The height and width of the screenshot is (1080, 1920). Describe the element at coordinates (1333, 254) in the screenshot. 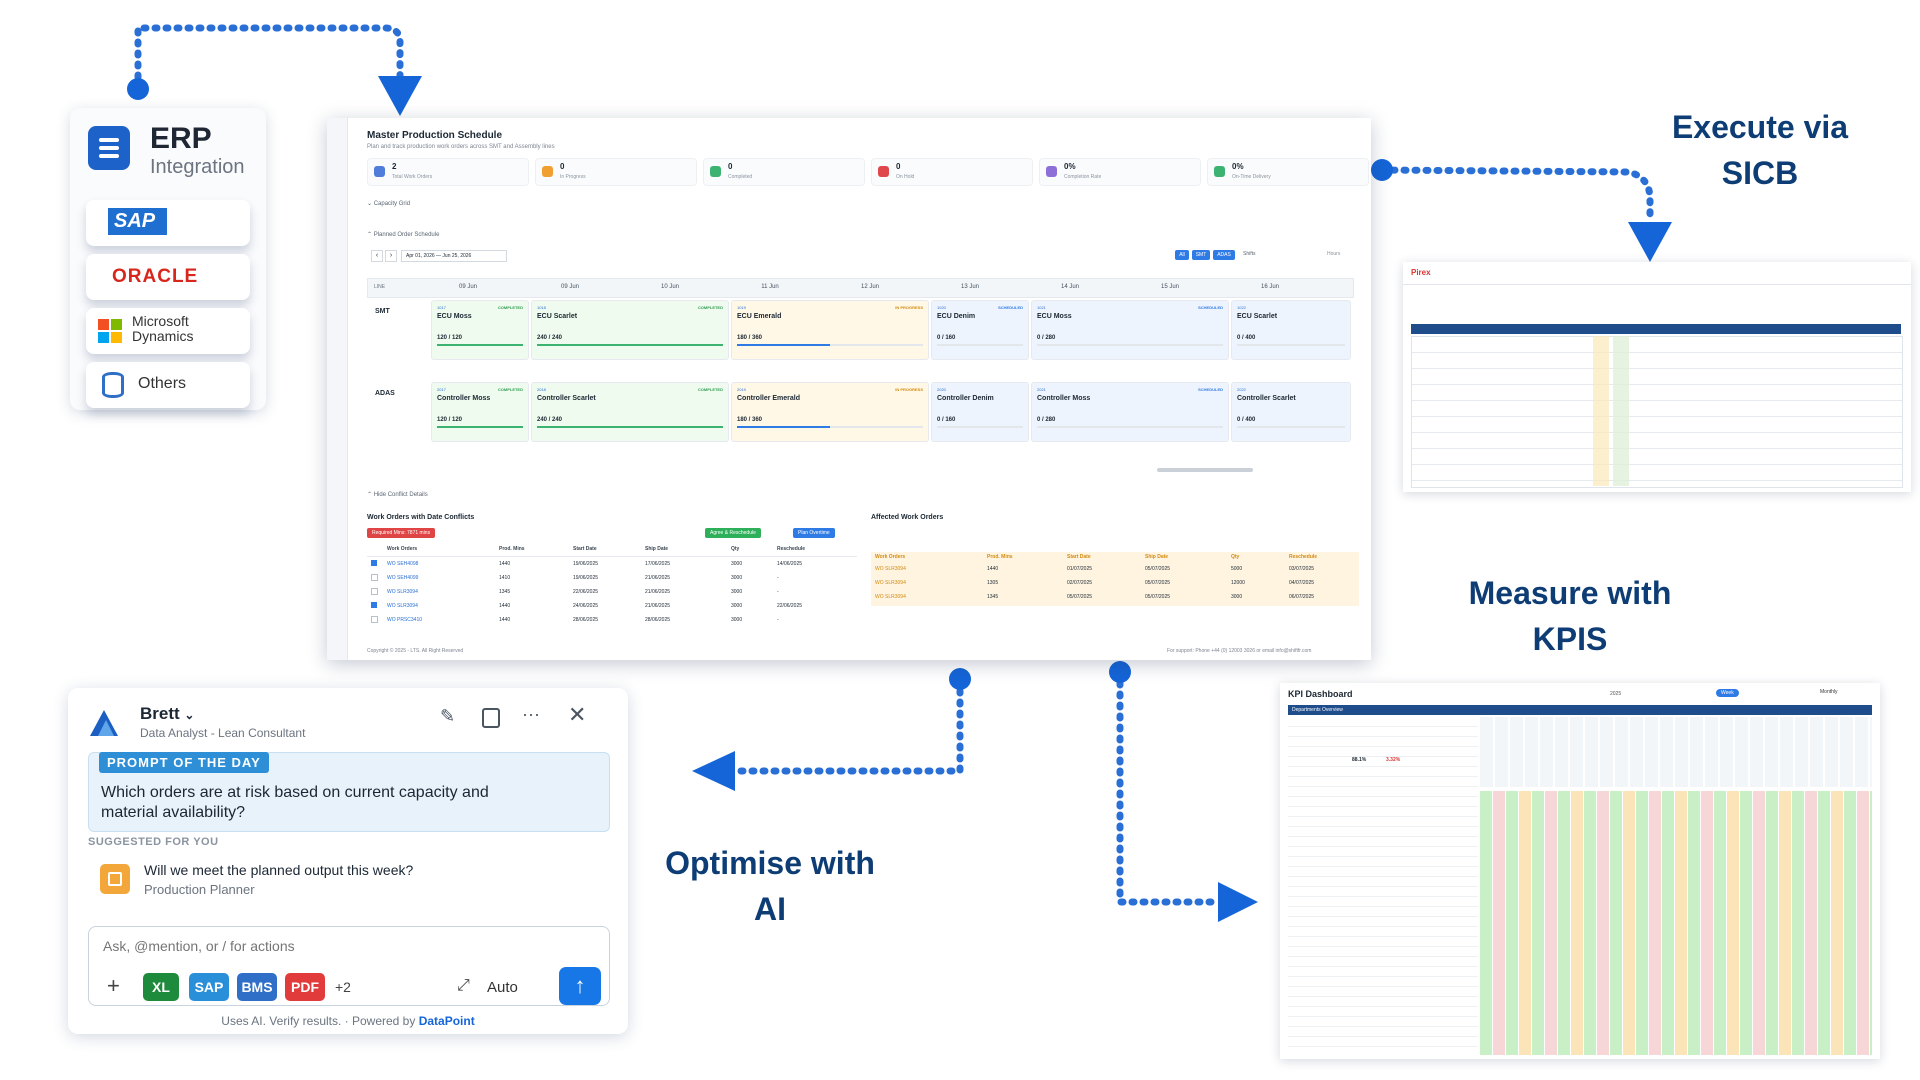

I see `hours-toggle: Hours` at that location.